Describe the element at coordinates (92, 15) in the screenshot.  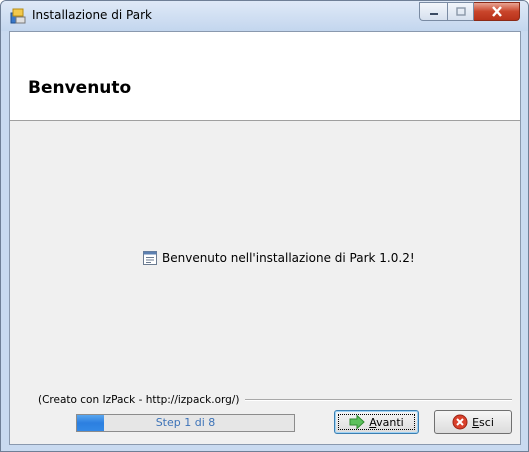
I see `window-title: Installazione di Park` at that location.